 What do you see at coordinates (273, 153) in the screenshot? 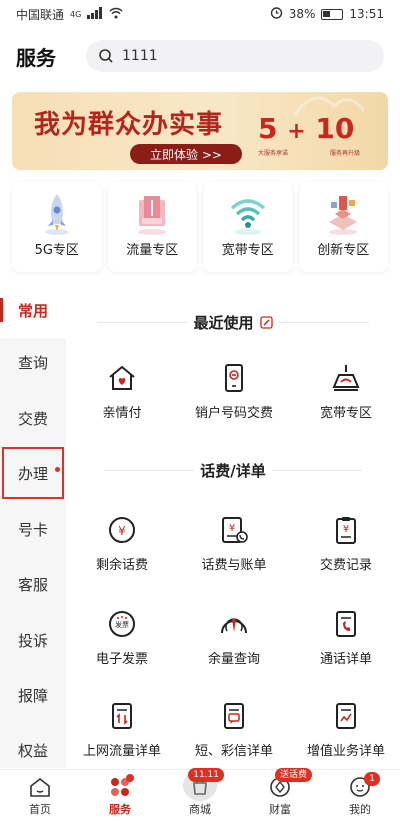
I see `banner-sub-a: 大服务承诺` at bounding box center [273, 153].